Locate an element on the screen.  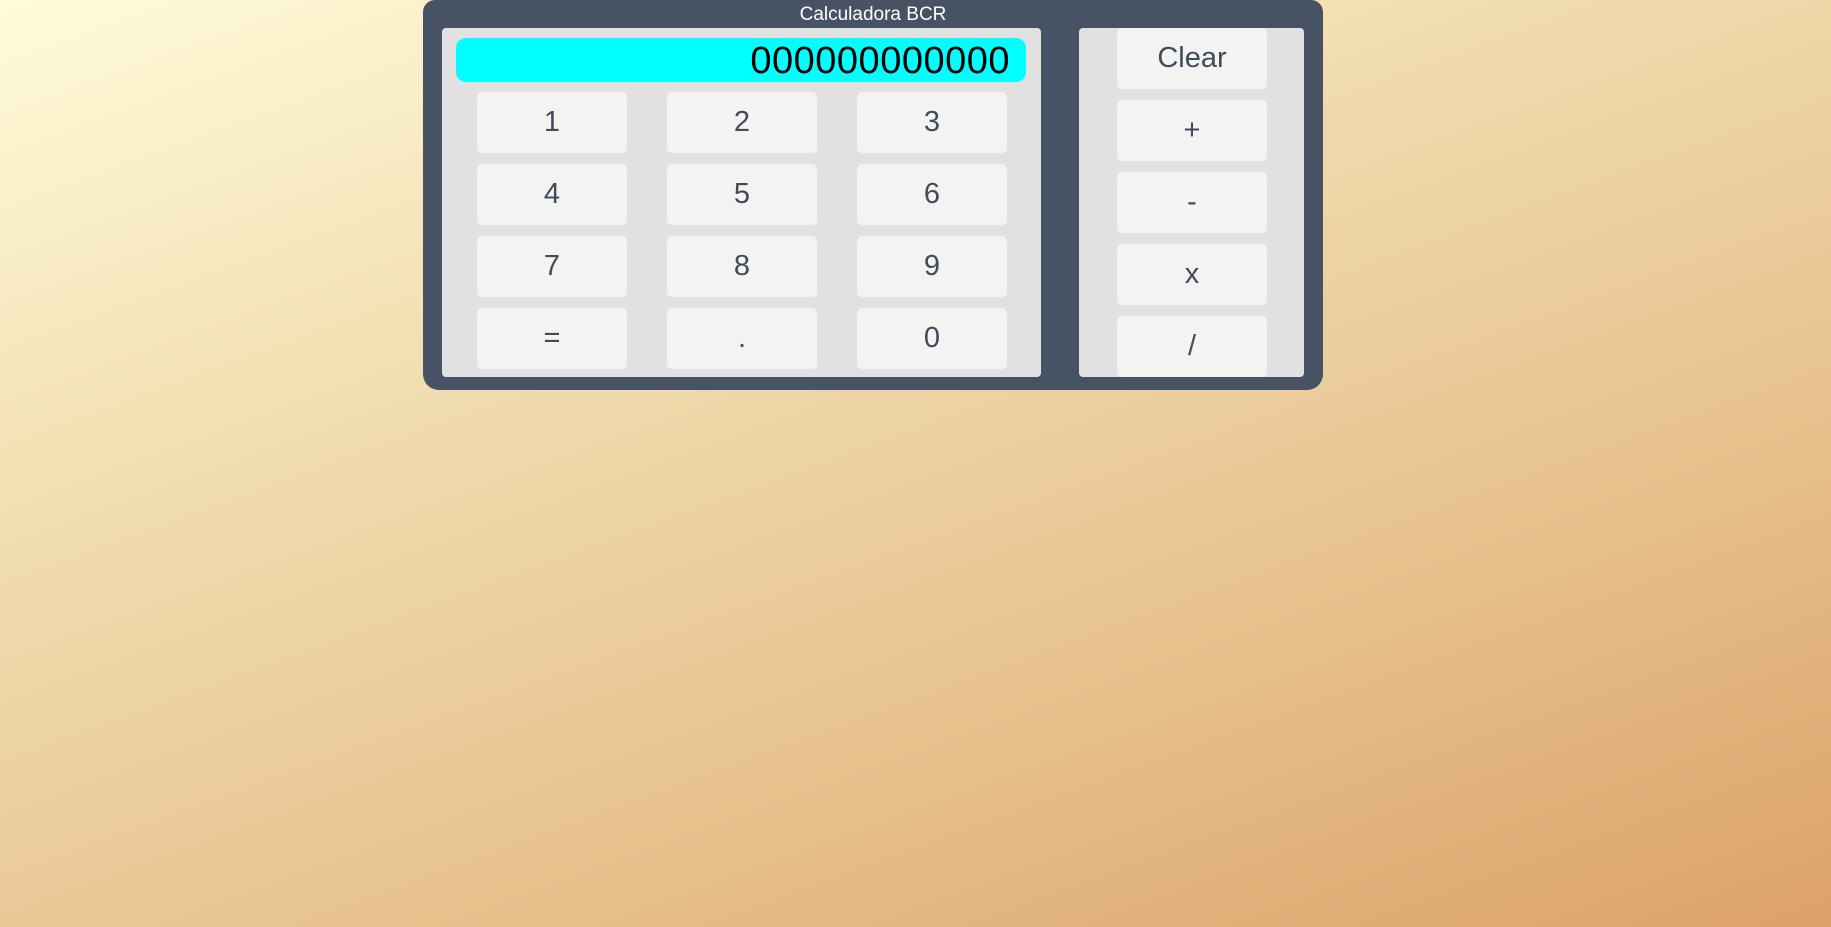
key-9: 9 is located at coordinates (932, 266).